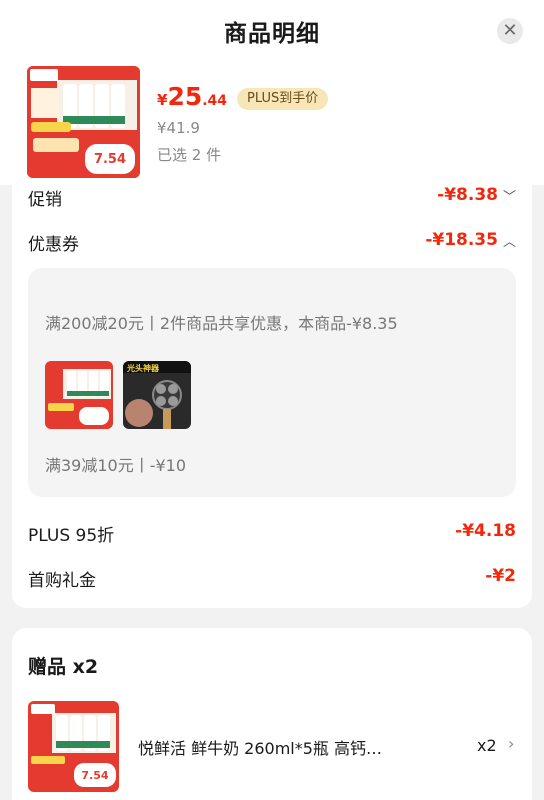 This screenshot has height=800, width=544. I want to click on original-price: ¥41.9, so click(178, 128).